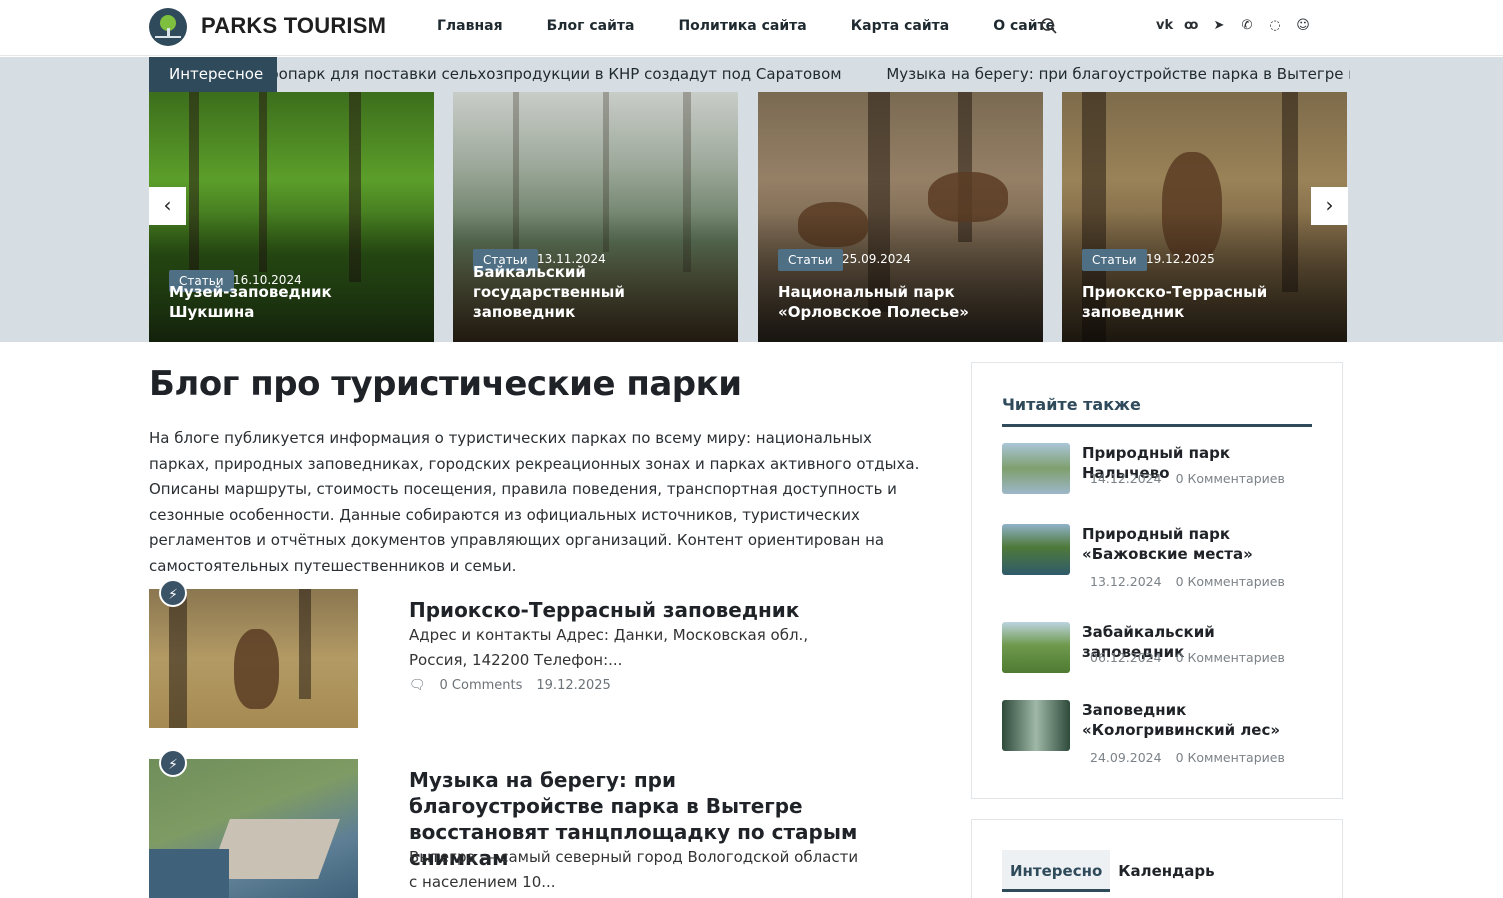 The image size is (1503, 898). Describe the element at coordinates (1329, 206) in the screenshot. I see `slider-next-button: ›` at that location.